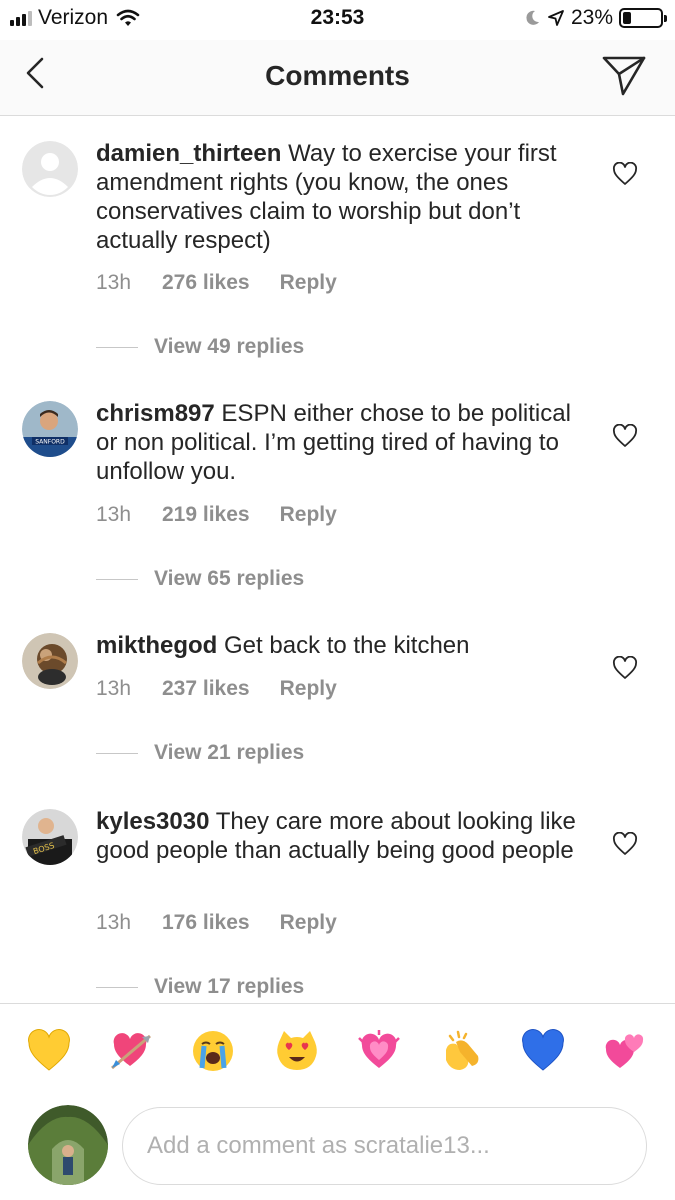 The width and height of the screenshot is (675, 1200). I want to click on comment-username: mikthegod, so click(156, 645).